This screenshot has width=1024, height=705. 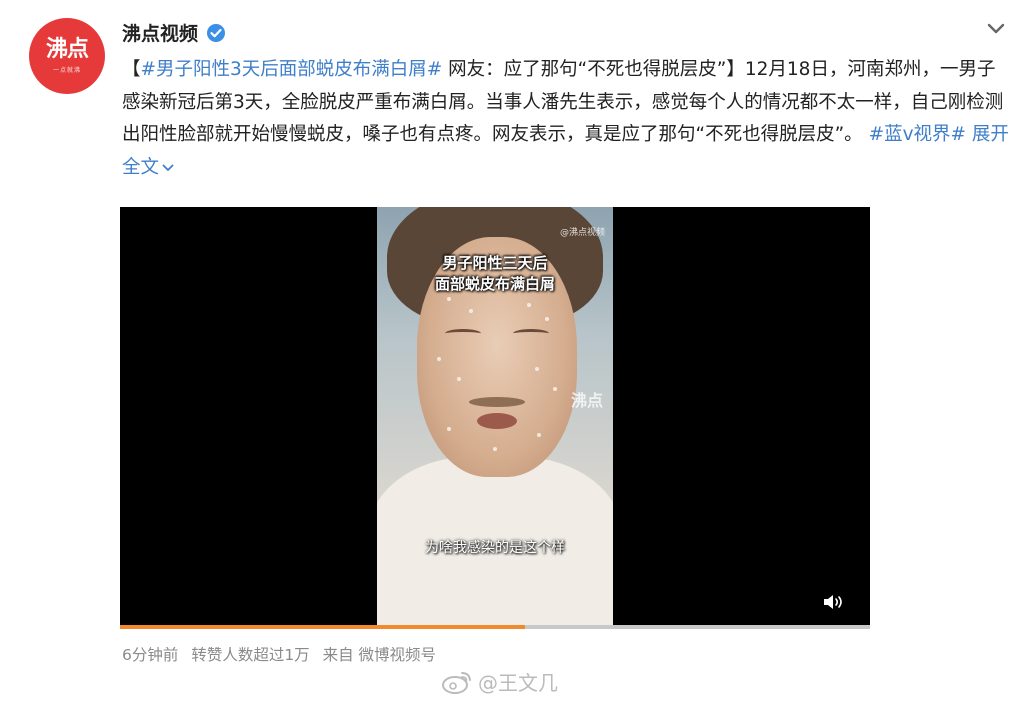 I want to click on post-time: 6分钟前, so click(x=150, y=655).